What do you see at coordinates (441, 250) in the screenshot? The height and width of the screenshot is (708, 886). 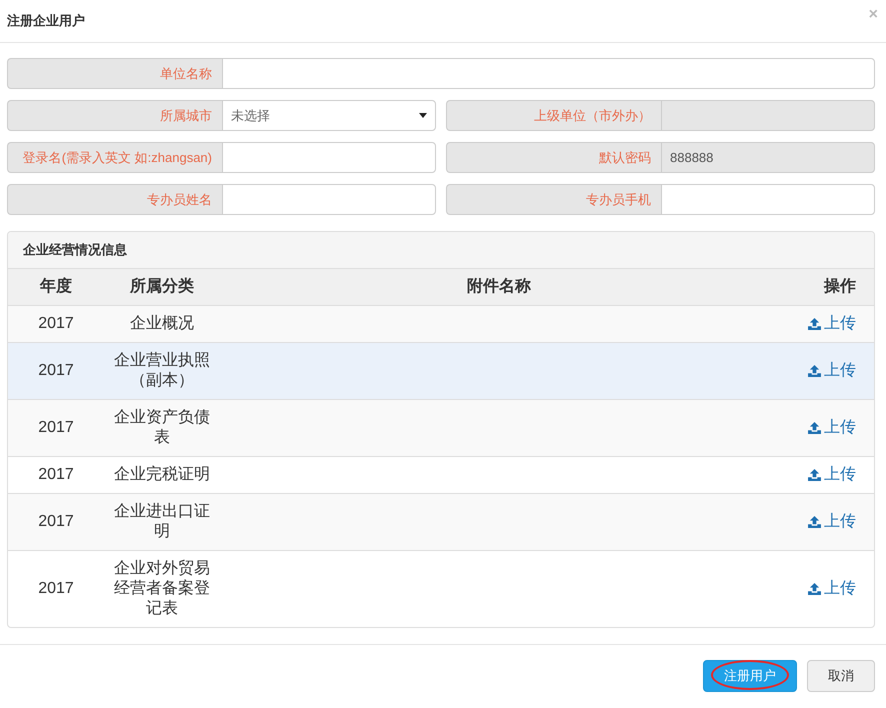 I see `panel-title: 企业经营情况信息` at bounding box center [441, 250].